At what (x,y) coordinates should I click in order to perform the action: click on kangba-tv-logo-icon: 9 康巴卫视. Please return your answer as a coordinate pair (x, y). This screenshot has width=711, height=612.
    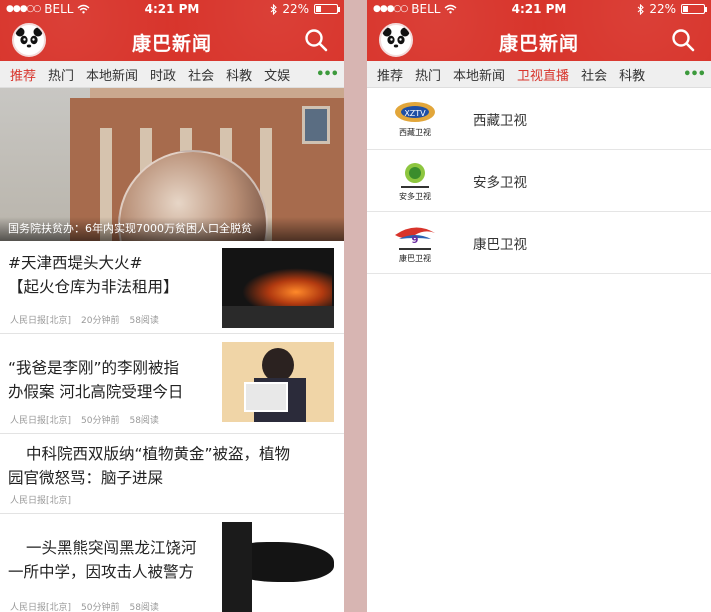
    Looking at the image, I should click on (415, 243).